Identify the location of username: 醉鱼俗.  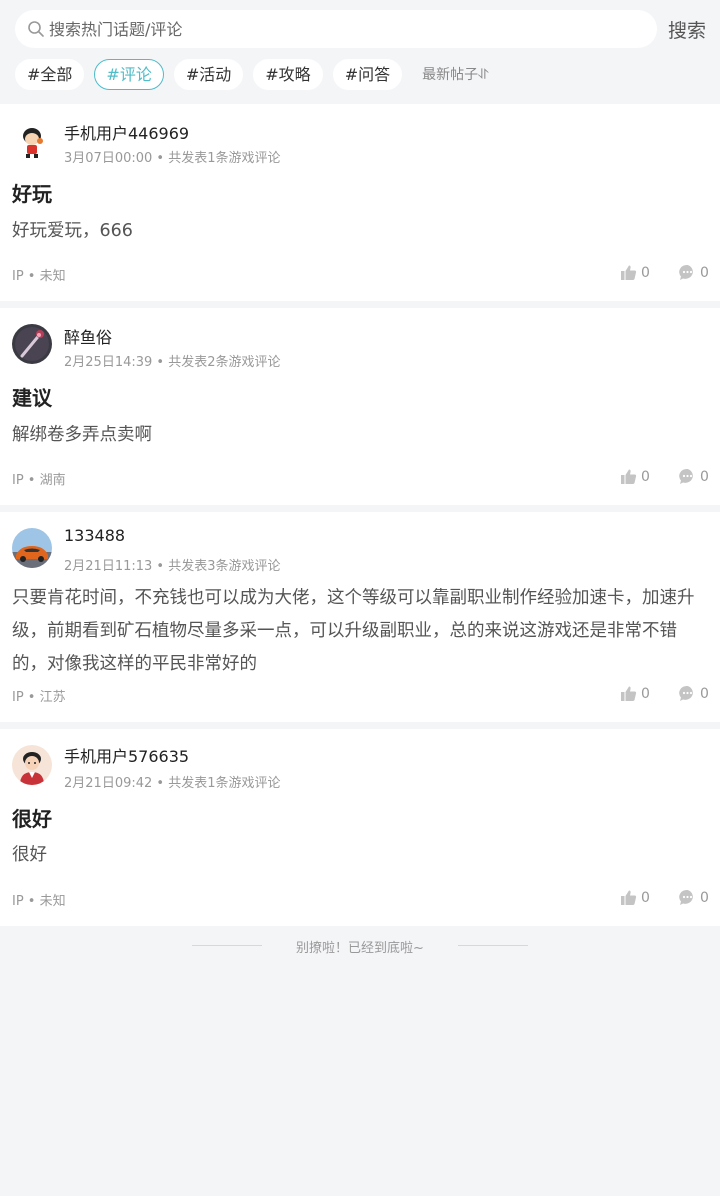
(88, 336).